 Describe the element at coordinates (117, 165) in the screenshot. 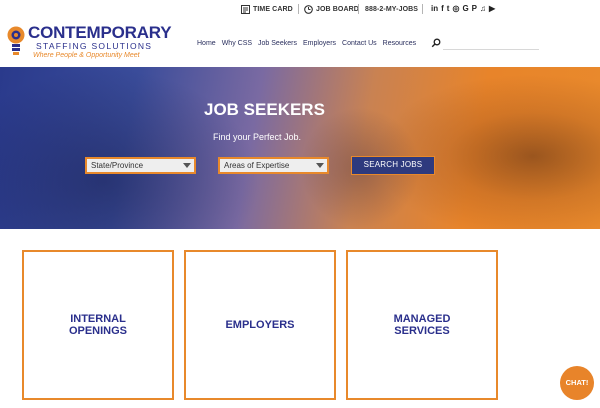

I see `state-select-value: State/Province` at that location.